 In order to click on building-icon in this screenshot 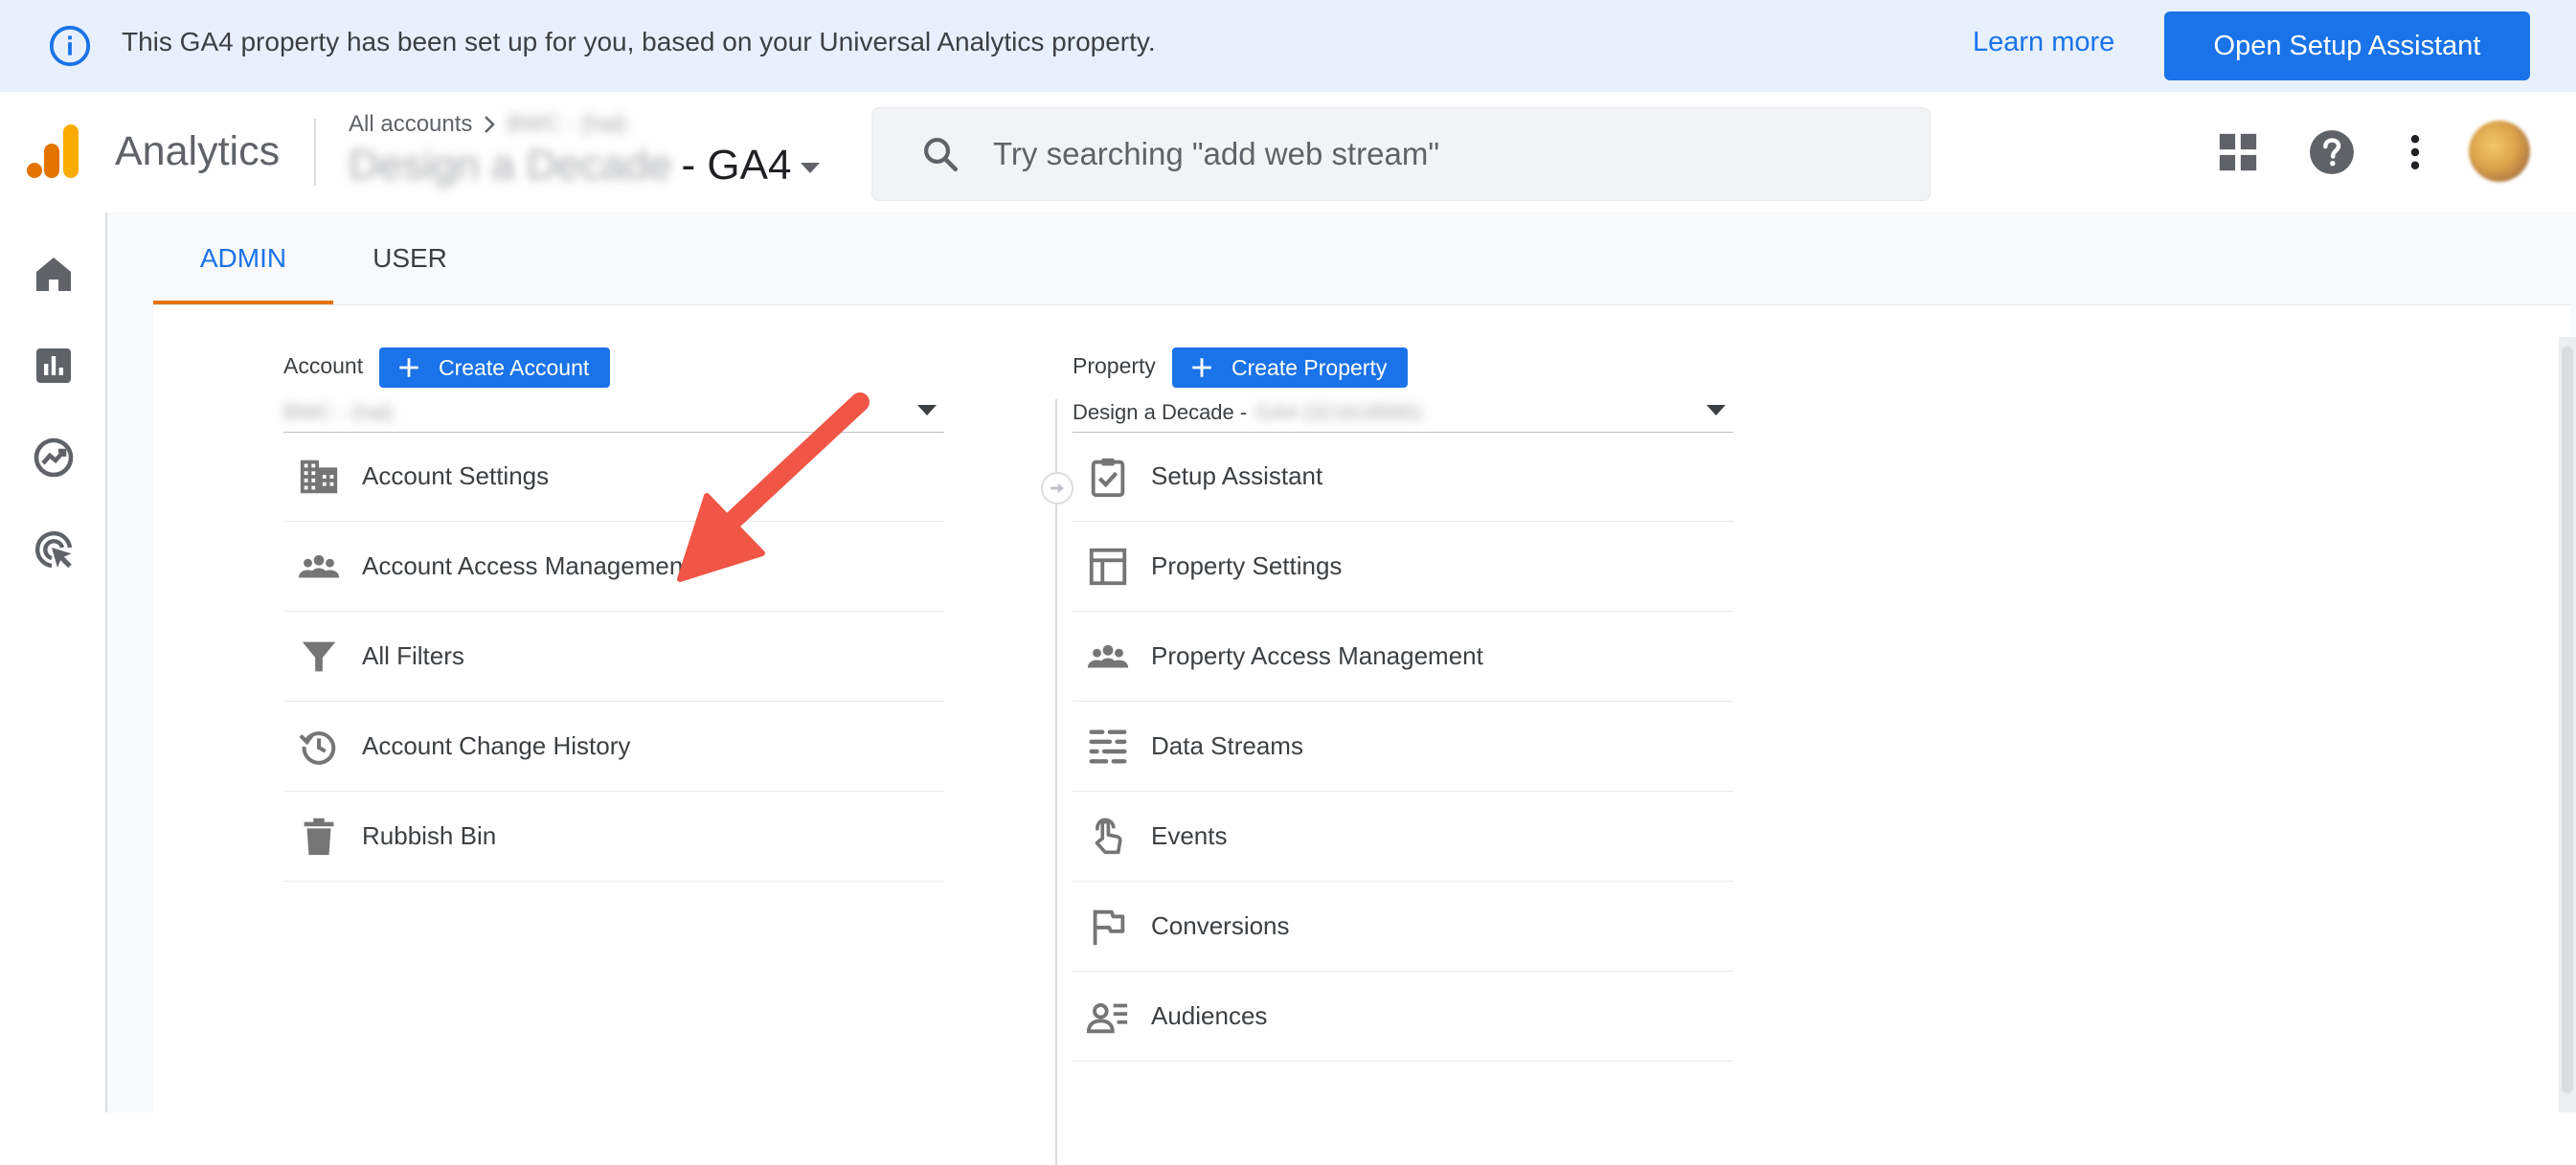, I will do `click(319, 477)`.